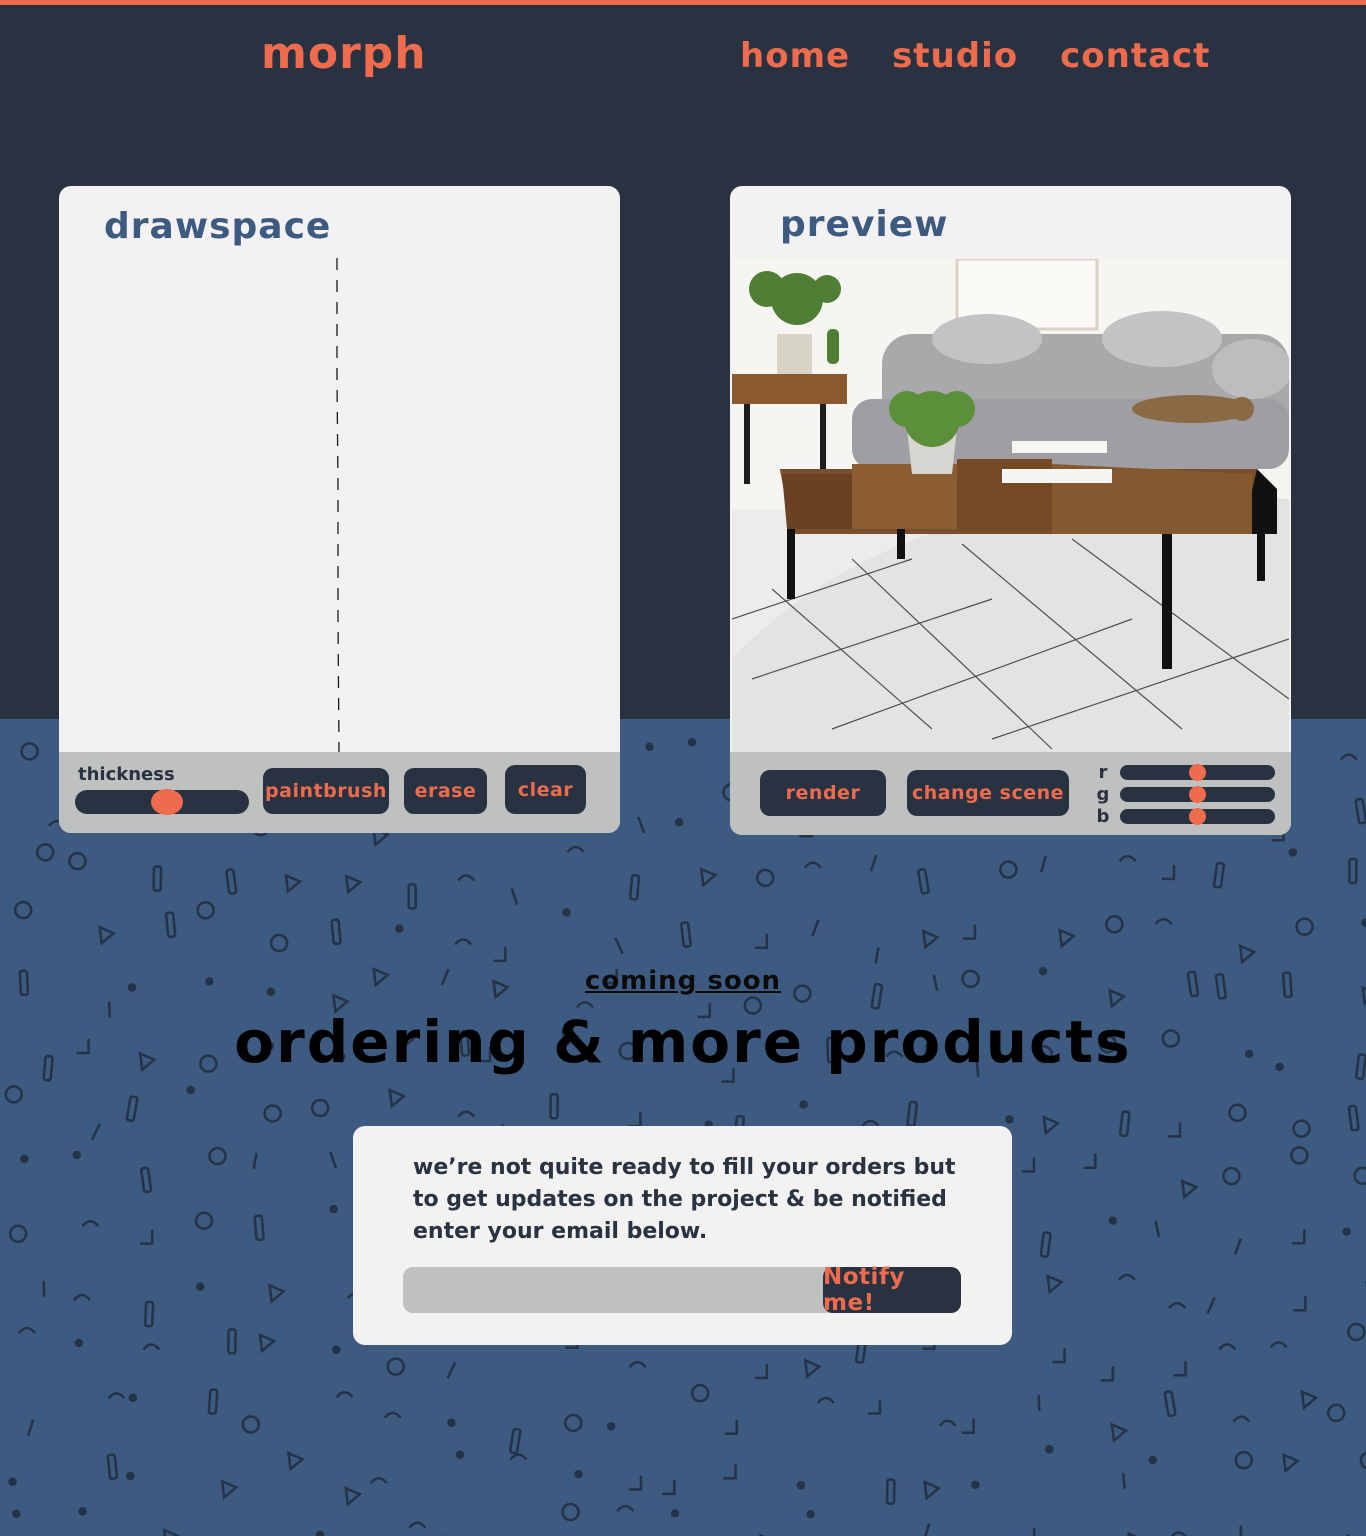 The height and width of the screenshot is (1536, 1366). I want to click on paintbrush-button: paintbrush, so click(326, 791).